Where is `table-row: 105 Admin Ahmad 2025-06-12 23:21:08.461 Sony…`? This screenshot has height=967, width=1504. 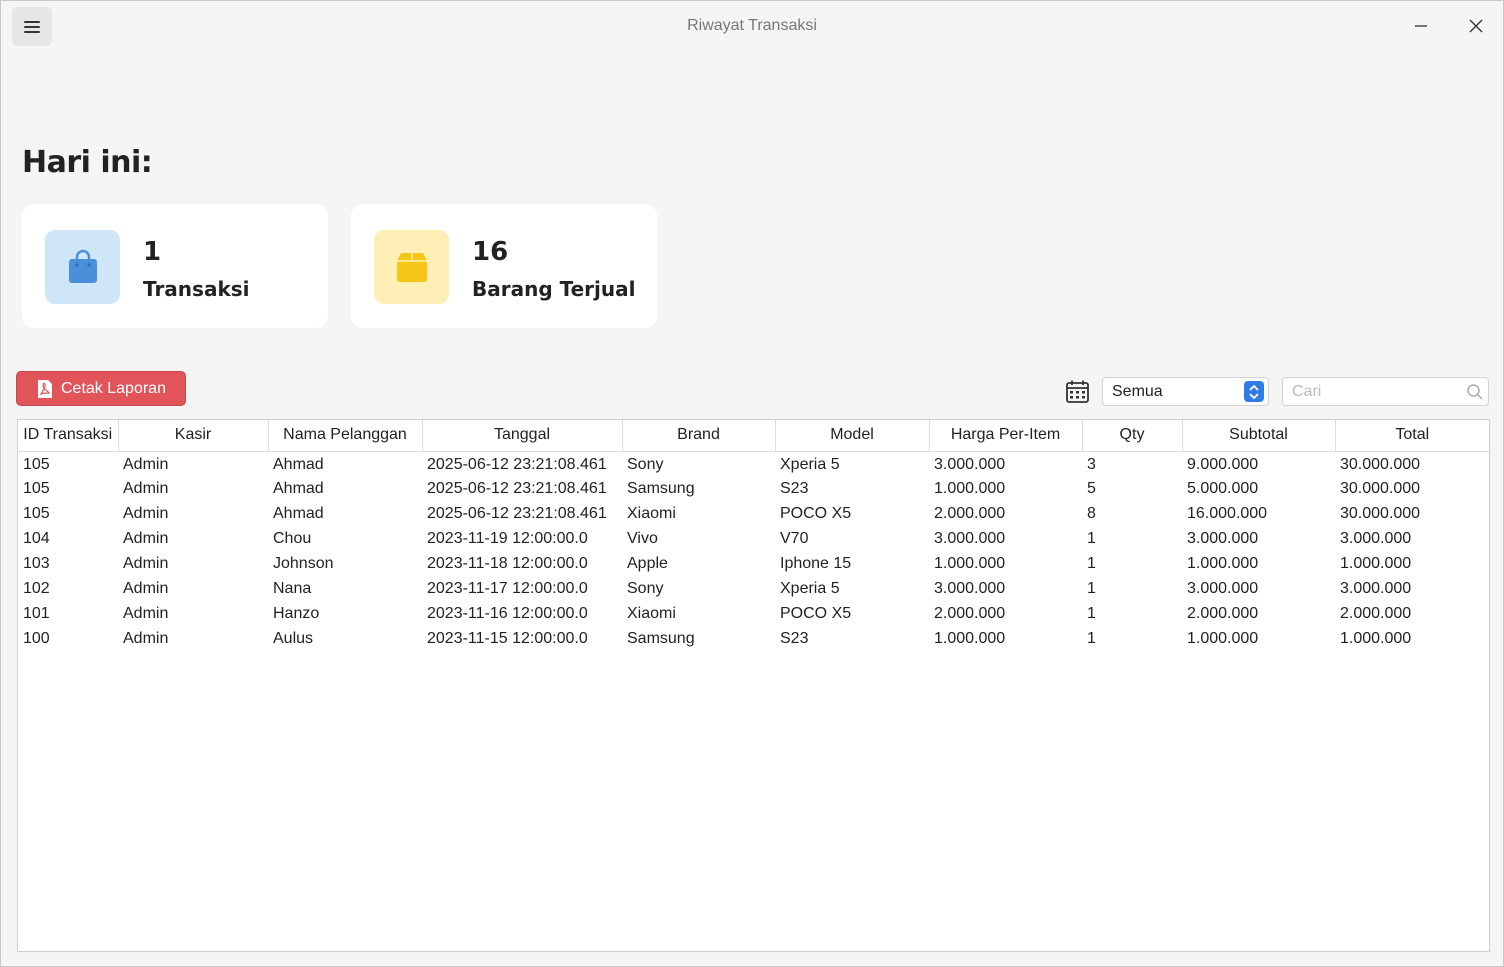 table-row: 105 Admin Ahmad 2025-06-12 23:21:08.461 Sony… is located at coordinates (753, 463).